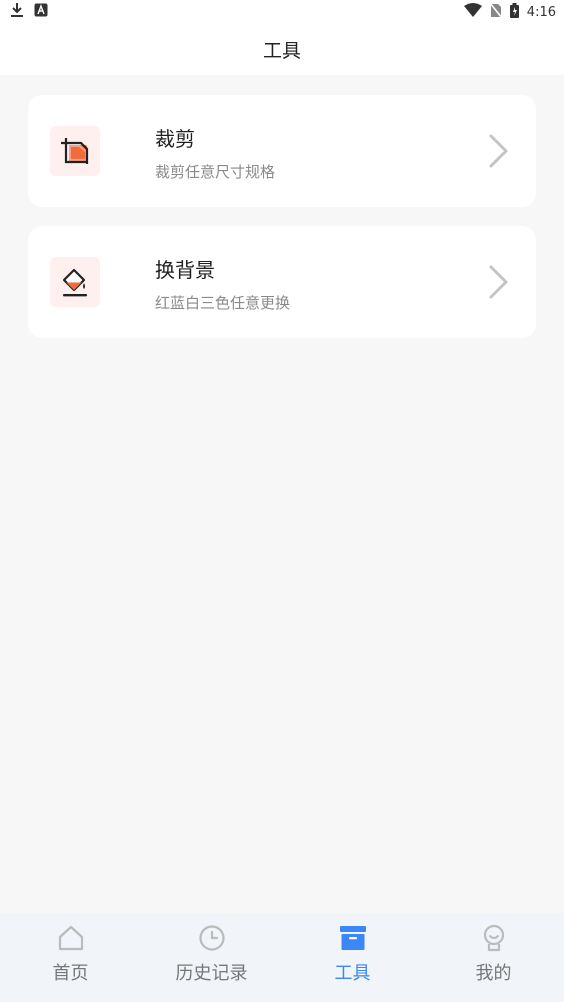  I want to click on tool-subtitle: 红蓝白三色任意更换, so click(223, 303).